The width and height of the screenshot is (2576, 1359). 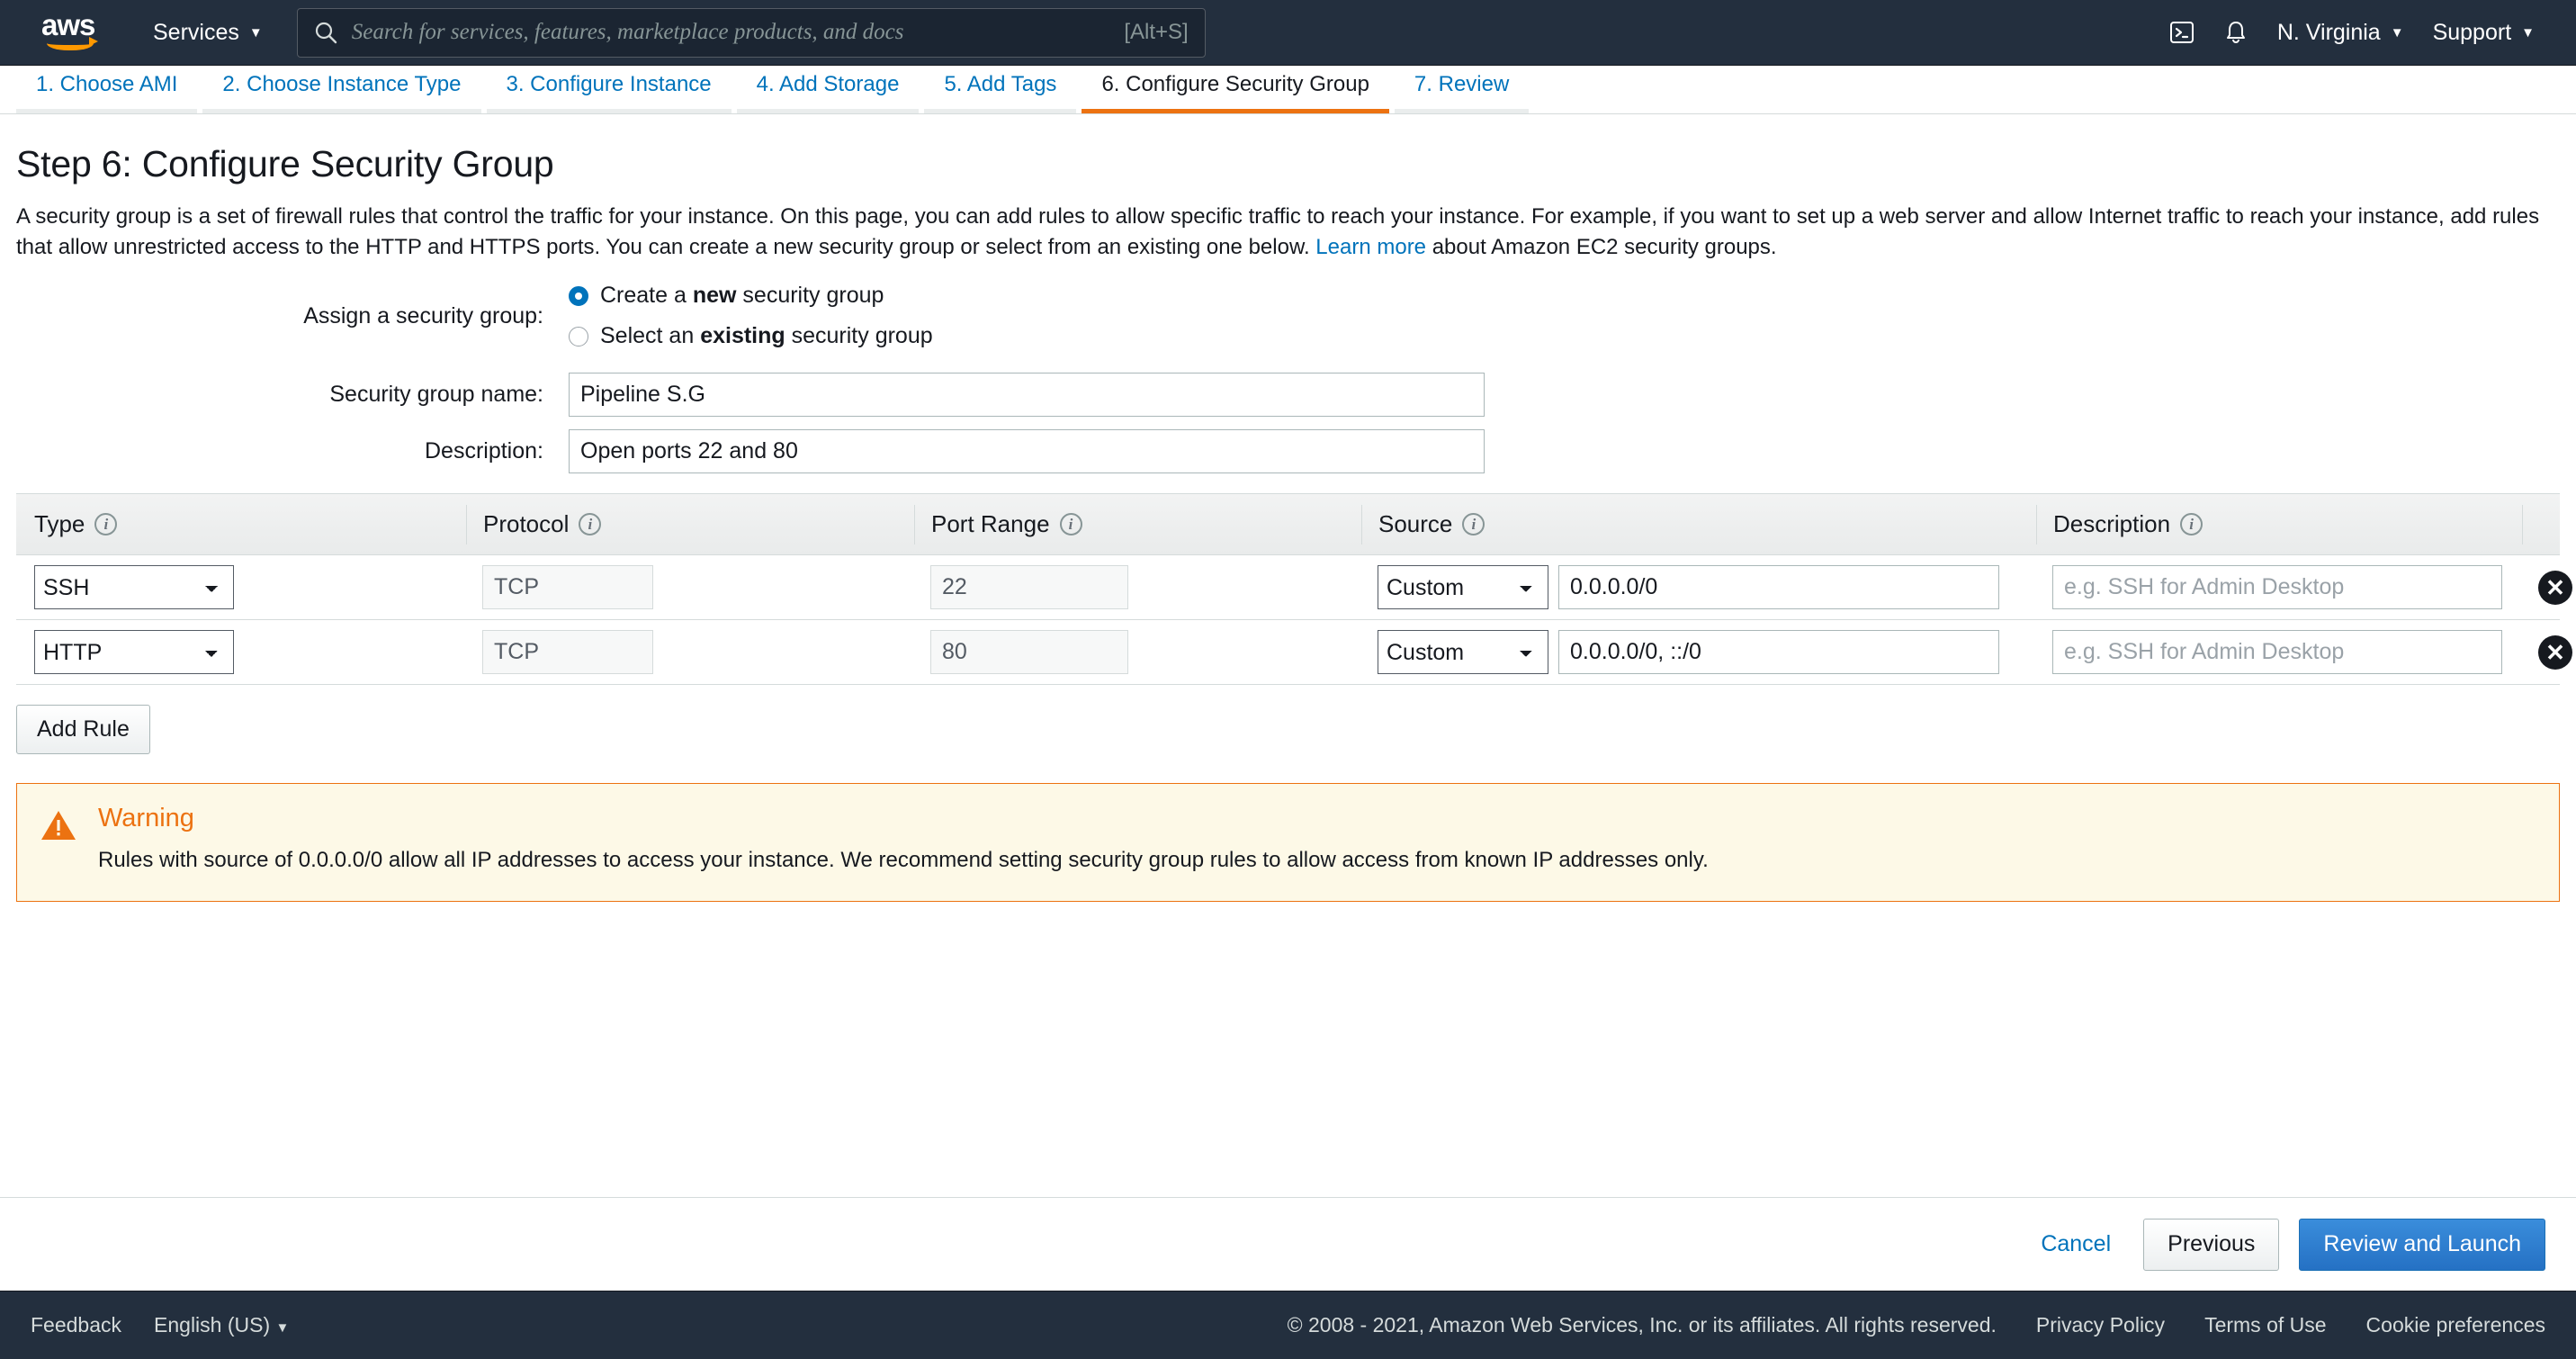 What do you see at coordinates (134, 588) in the screenshot?
I see `rule-type-select: SSH` at bounding box center [134, 588].